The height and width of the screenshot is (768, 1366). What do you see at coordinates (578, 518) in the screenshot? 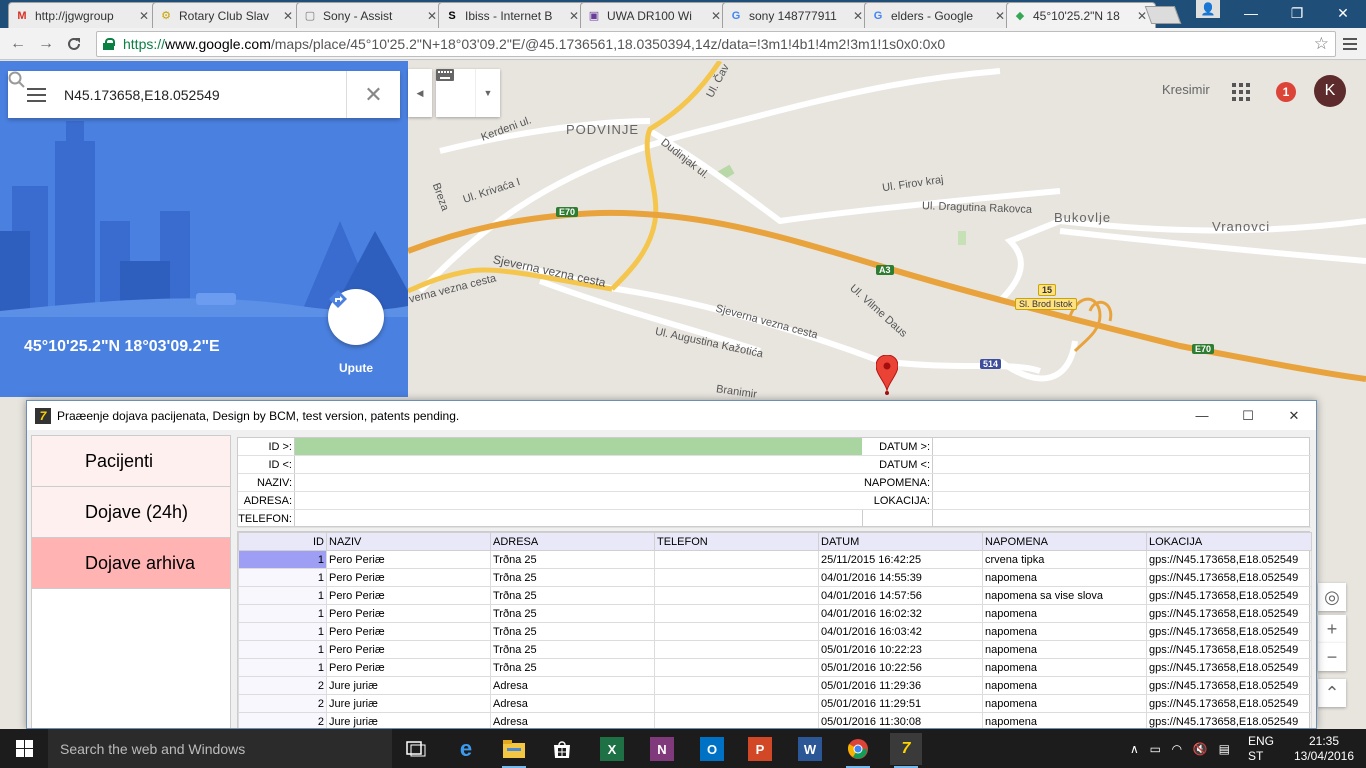
I see `filter-telefon-field` at bounding box center [578, 518].